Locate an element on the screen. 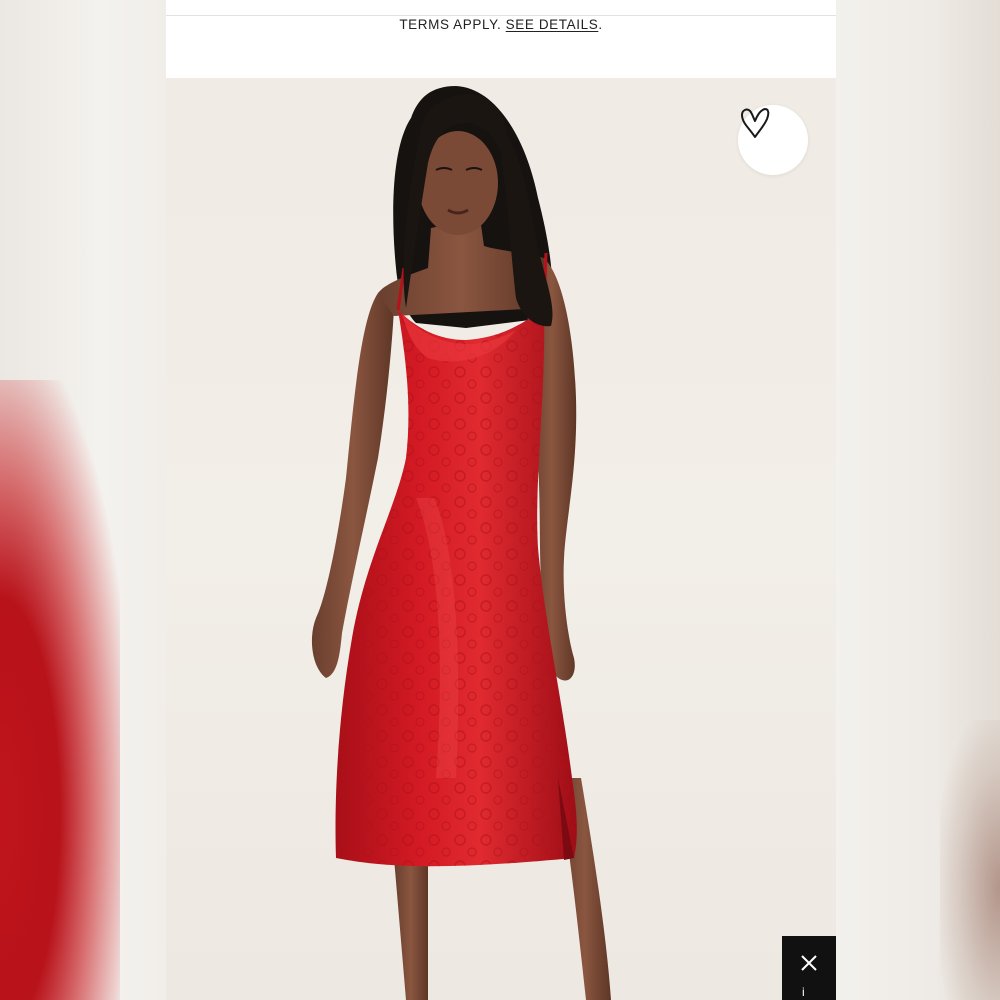 The height and width of the screenshot is (1000, 1000). close-icon is located at coordinates (809, 963).